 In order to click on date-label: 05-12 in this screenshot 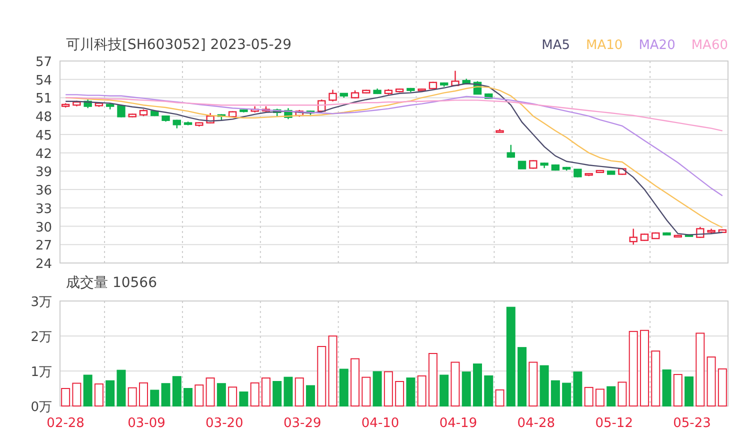, I will do `click(614, 423)`.